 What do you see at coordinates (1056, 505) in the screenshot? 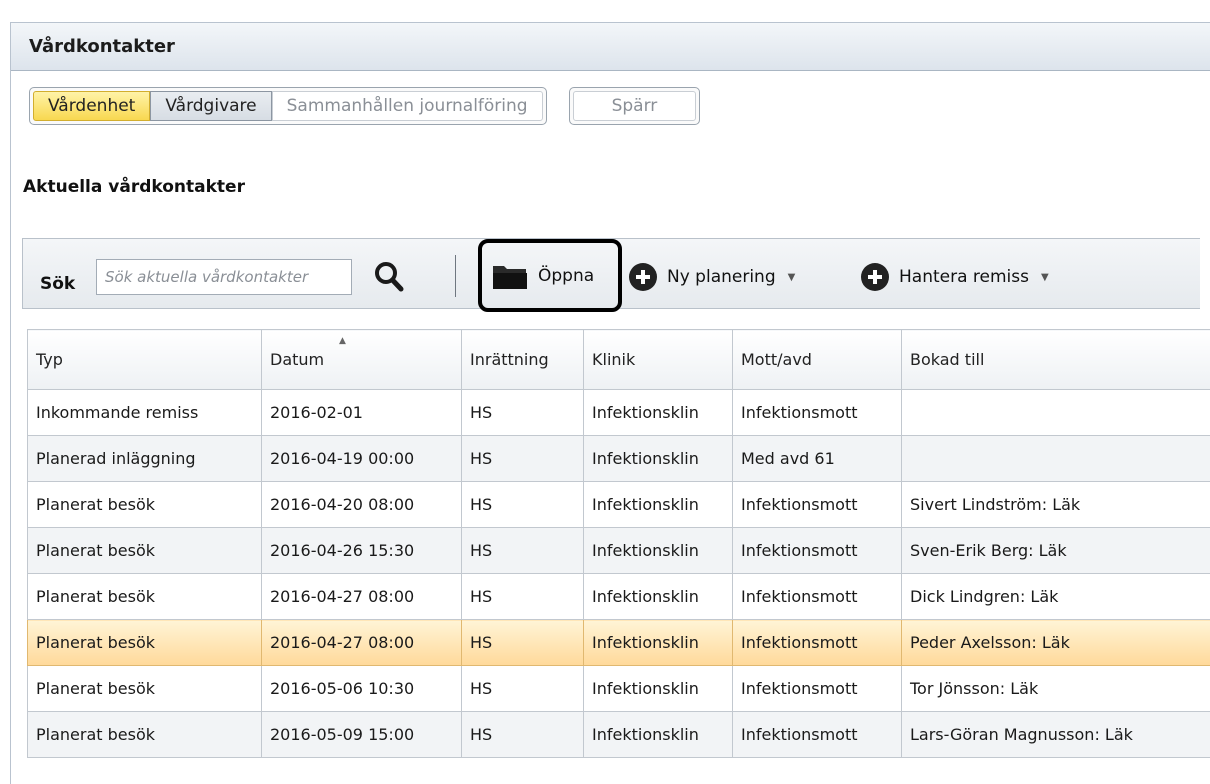
I see `cell-bokad-till: Sivert Lindström: Läk` at bounding box center [1056, 505].